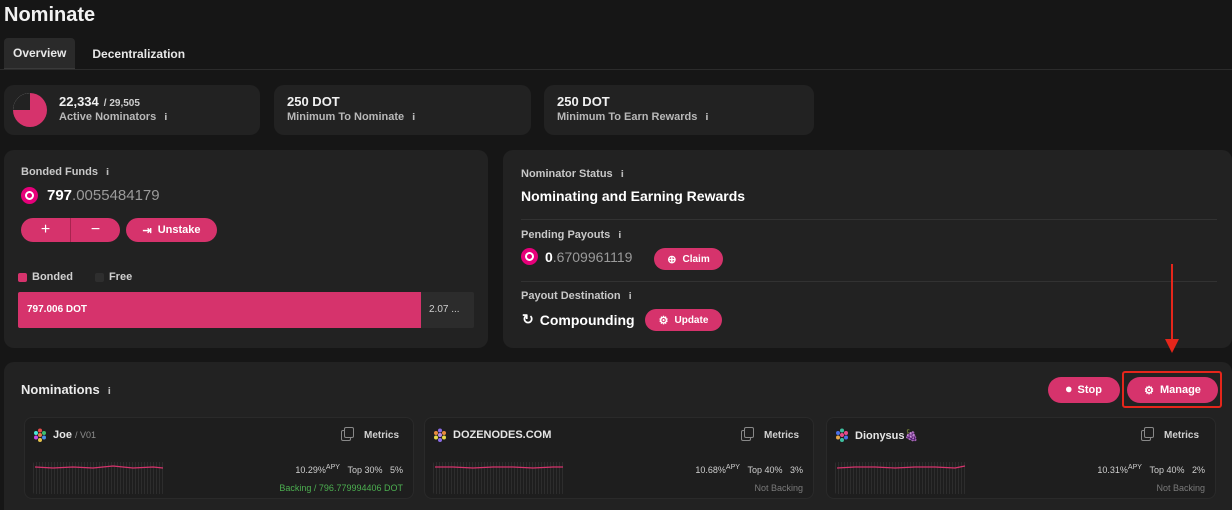  Describe the element at coordinates (1112, 470) in the screenshot. I see `validator-apy: 10.31%` at that location.